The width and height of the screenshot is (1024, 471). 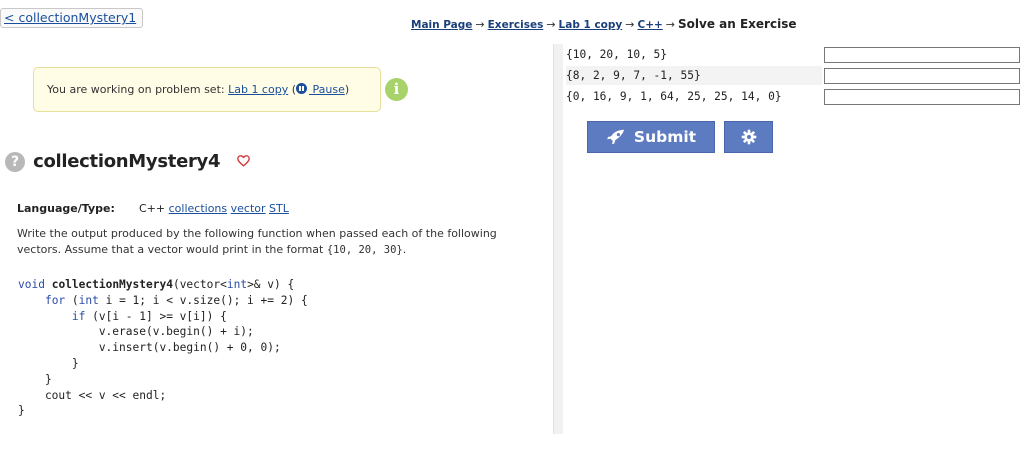 What do you see at coordinates (66, 208) in the screenshot?
I see `language-label: Language/Type:` at bounding box center [66, 208].